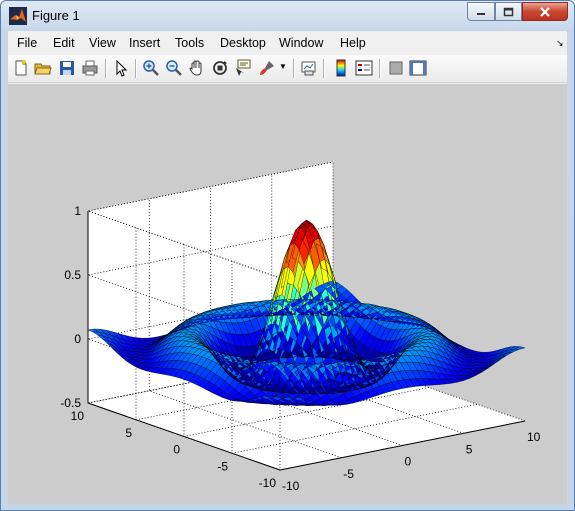  I want to click on show-plot-tools-icon, so click(418, 68).